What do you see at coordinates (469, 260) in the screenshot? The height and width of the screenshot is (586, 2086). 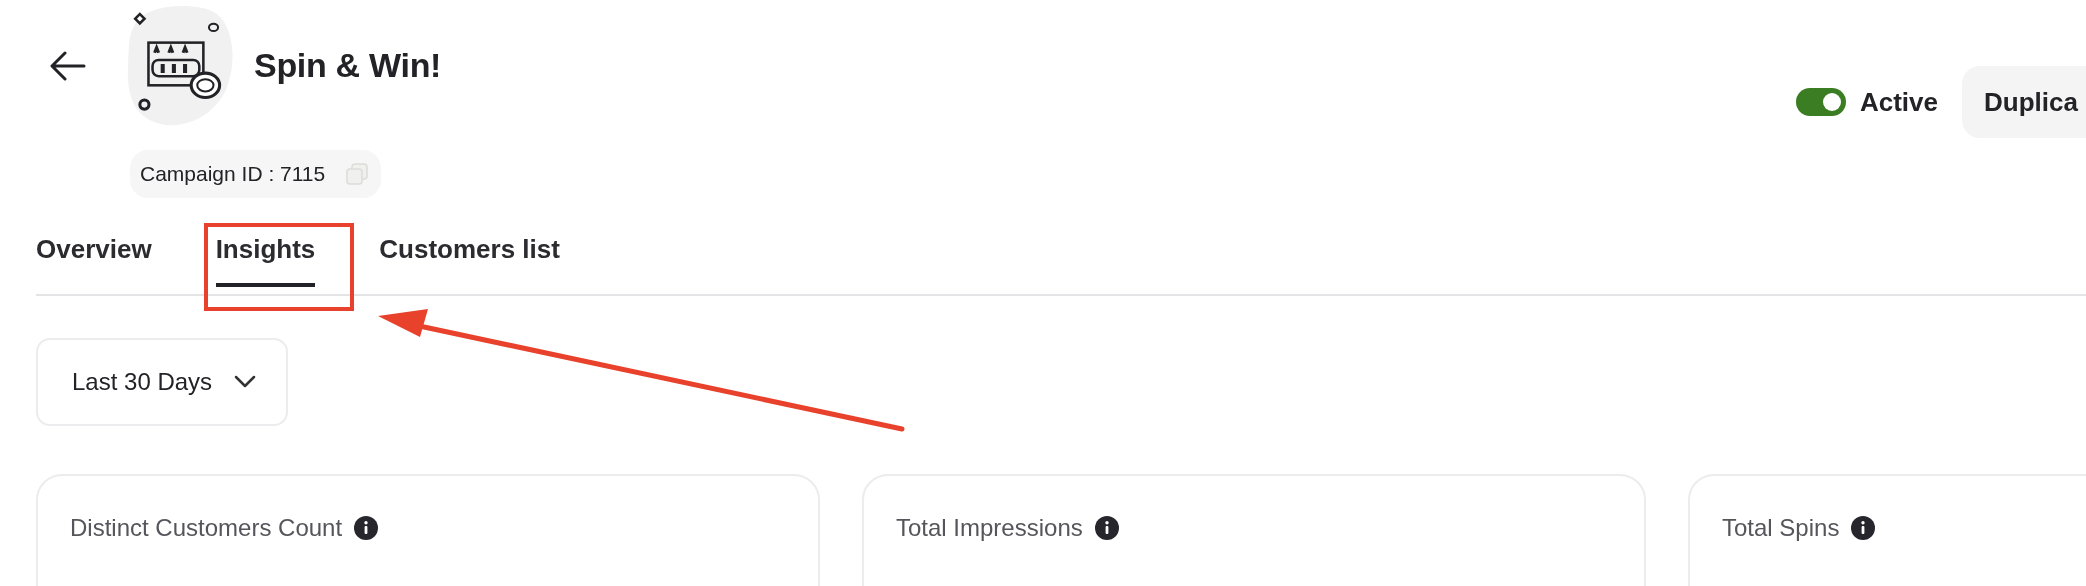 I see `tab: Customers list` at bounding box center [469, 260].